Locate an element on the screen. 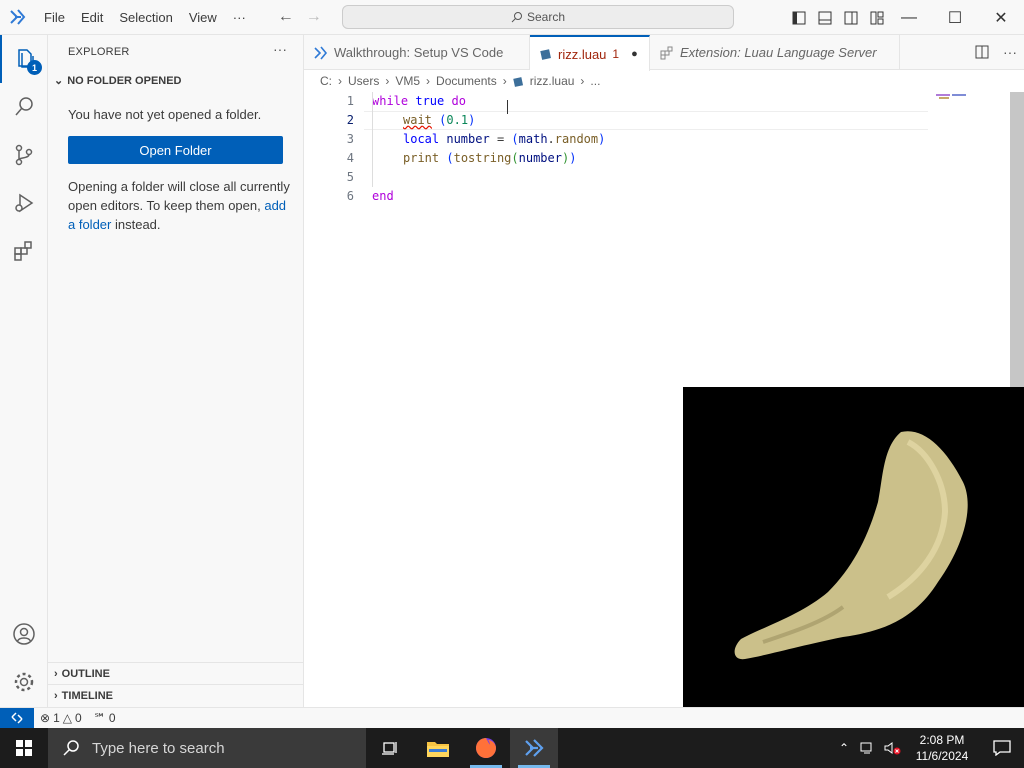  menu-file: File is located at coordinates (54, 17).